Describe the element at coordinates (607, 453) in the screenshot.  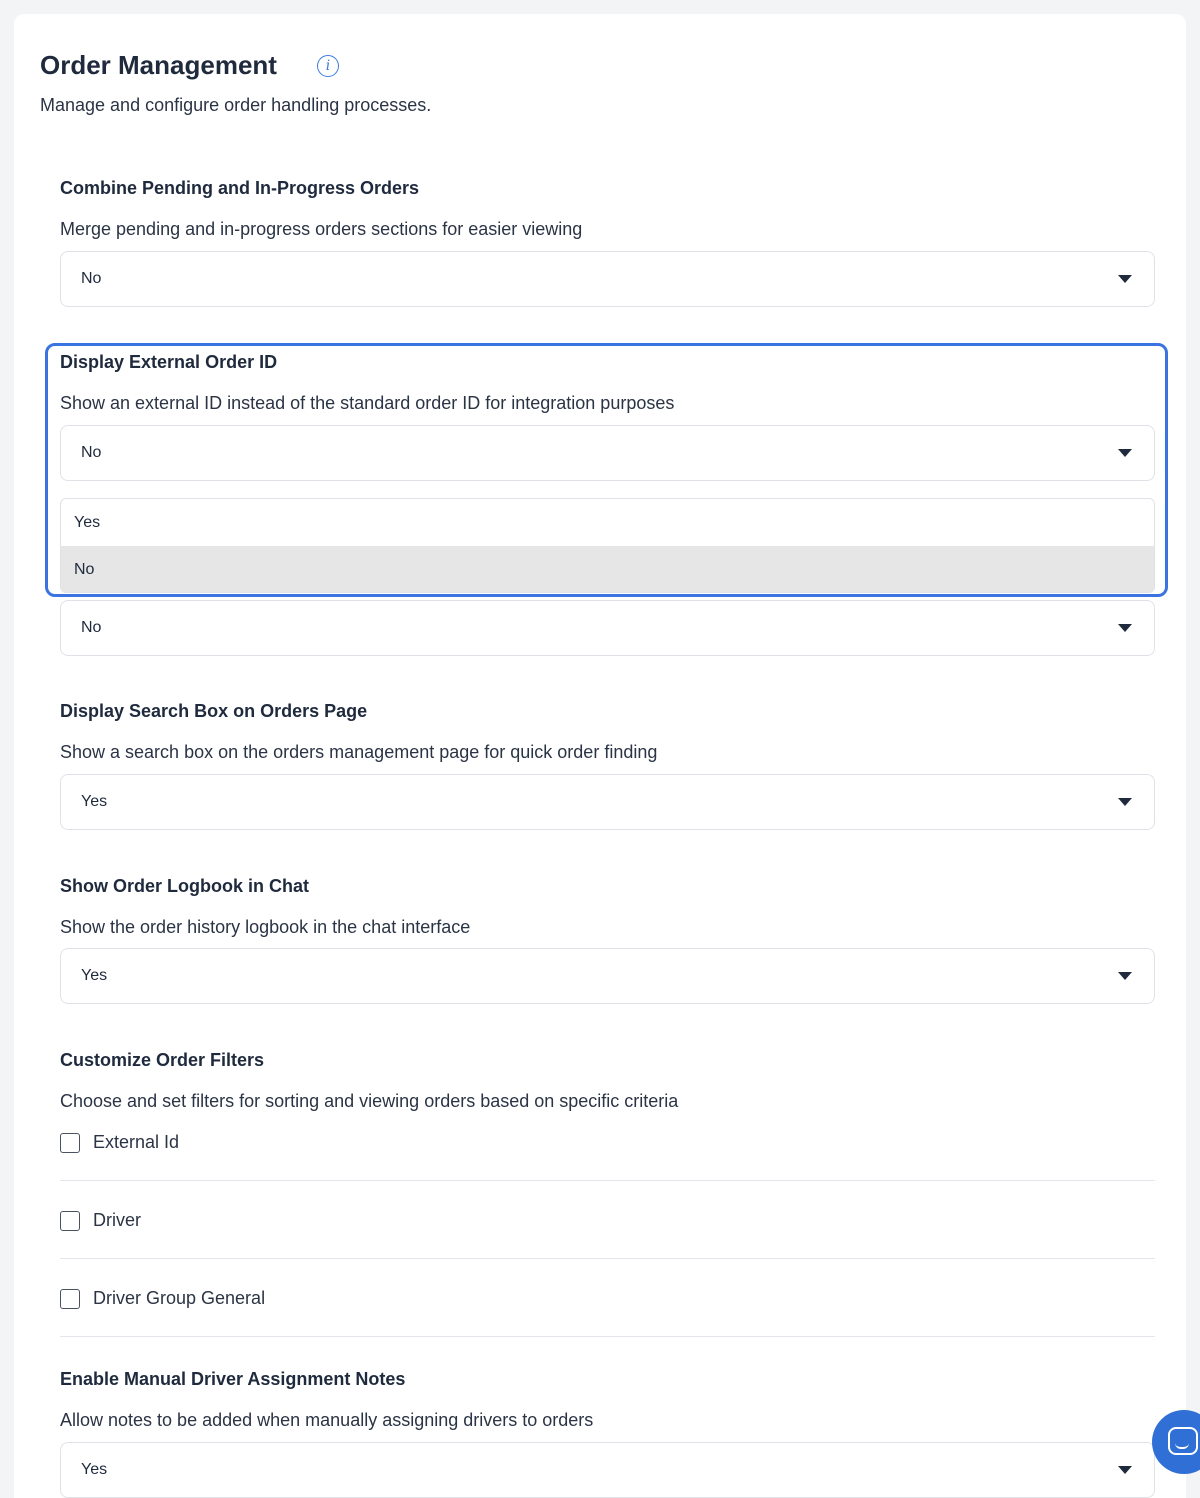
I see `external-id-select: No` at that location.